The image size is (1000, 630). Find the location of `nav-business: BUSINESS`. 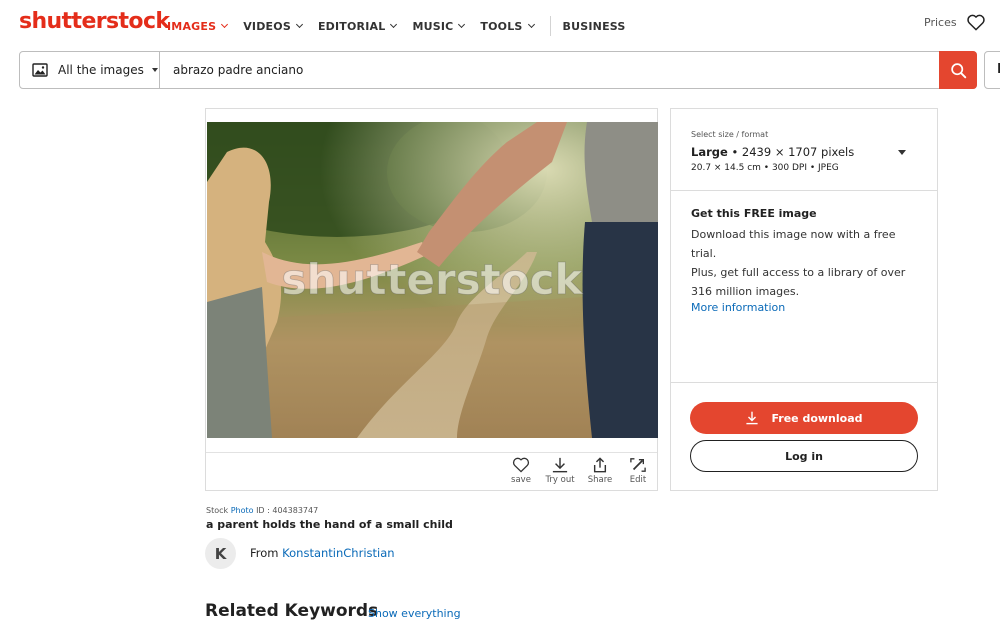

nav-business: BUSINESS is located at coordinates (594, 26).